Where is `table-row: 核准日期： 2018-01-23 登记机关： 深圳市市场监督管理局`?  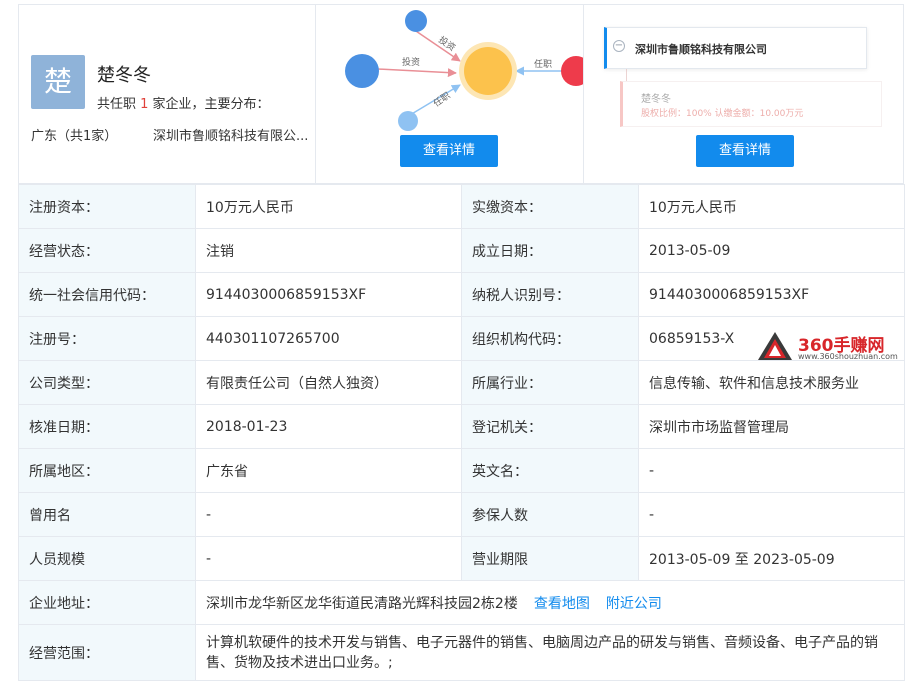
table-row: 核准日期： 2018-01-23 登记机关： 深圳市市场监督管理局 is located at coordinates (461, 426).